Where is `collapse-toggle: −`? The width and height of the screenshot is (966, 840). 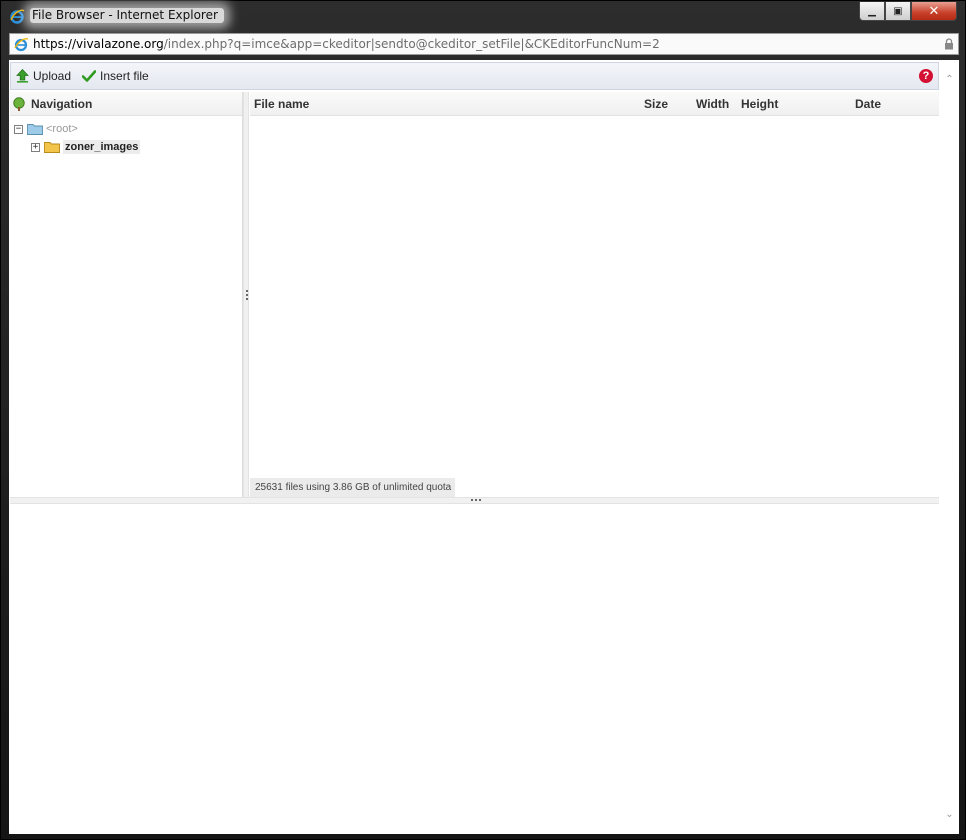 collapse-toggle: − is located at coordinates (18, 129).